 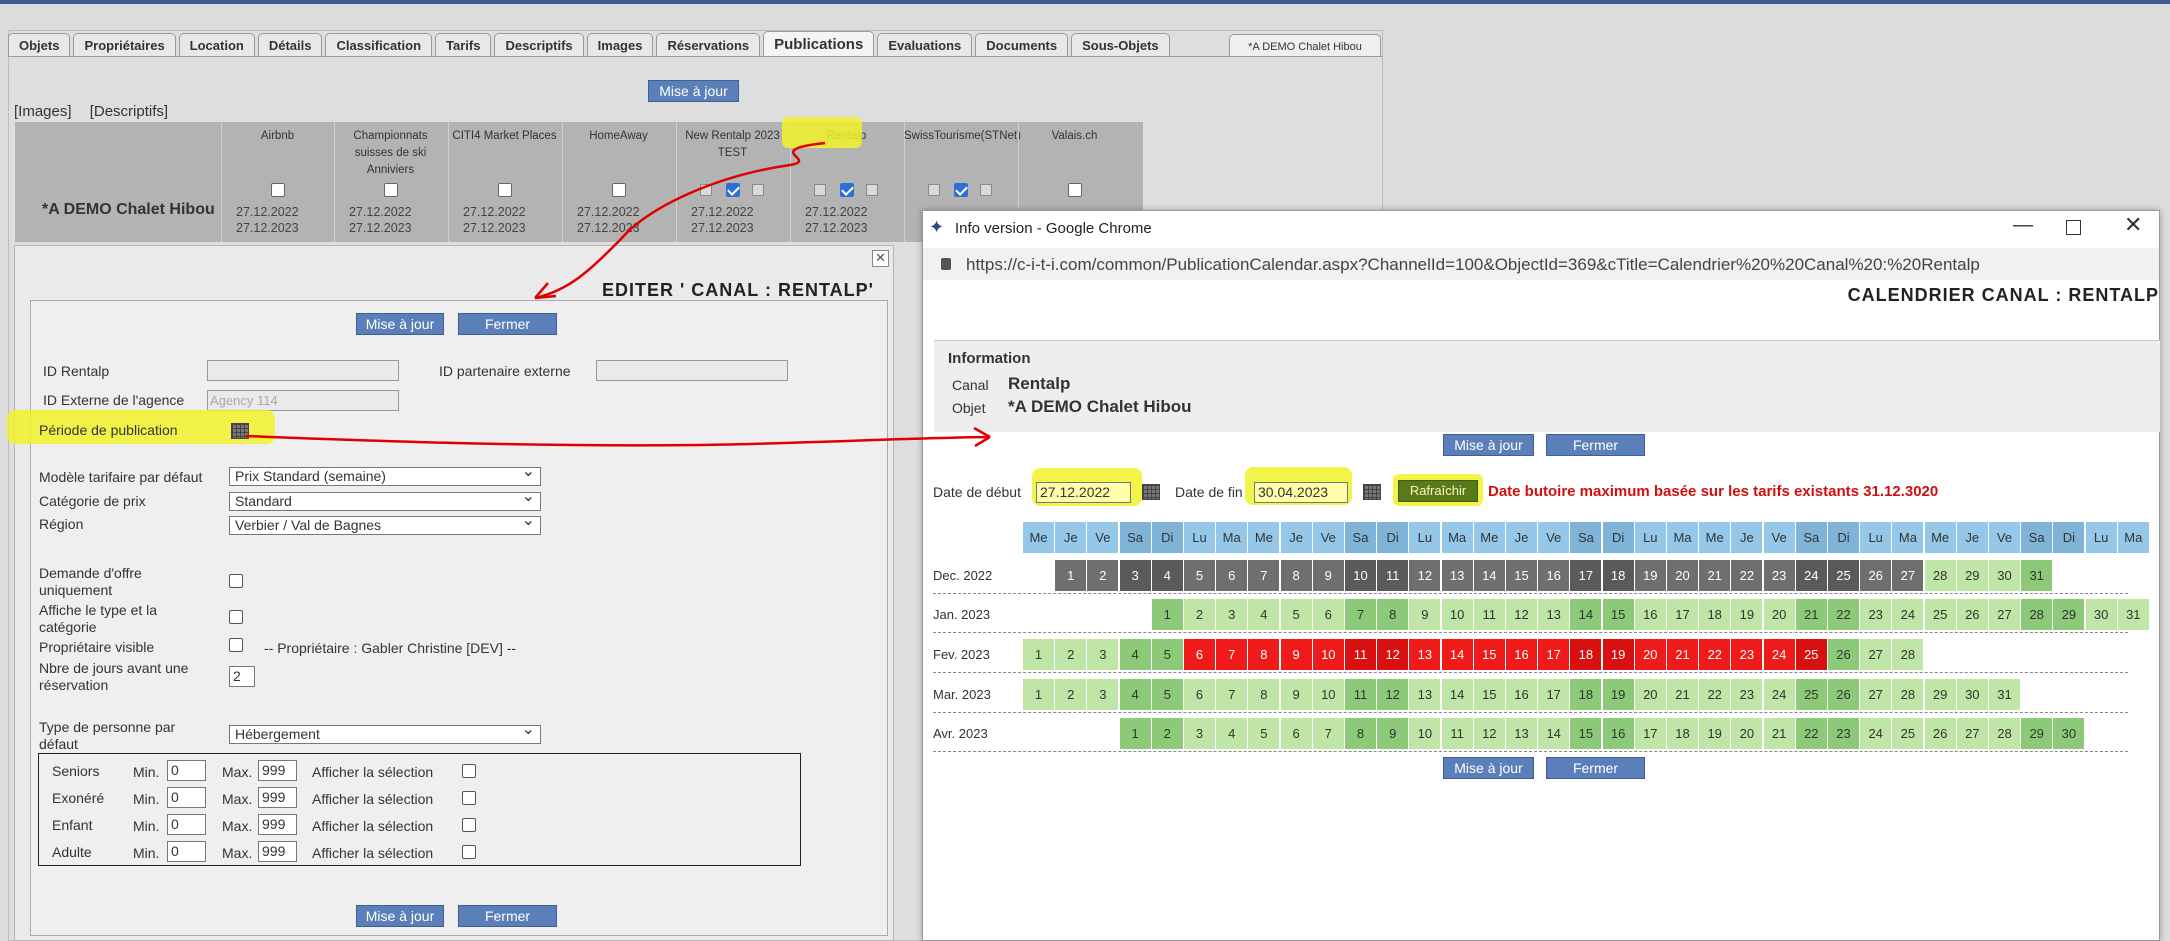 What do you see at coordinates (618, 440) in the screenshot?
I see `arrow-period-to-calendar` at bounding box center [618, 440].